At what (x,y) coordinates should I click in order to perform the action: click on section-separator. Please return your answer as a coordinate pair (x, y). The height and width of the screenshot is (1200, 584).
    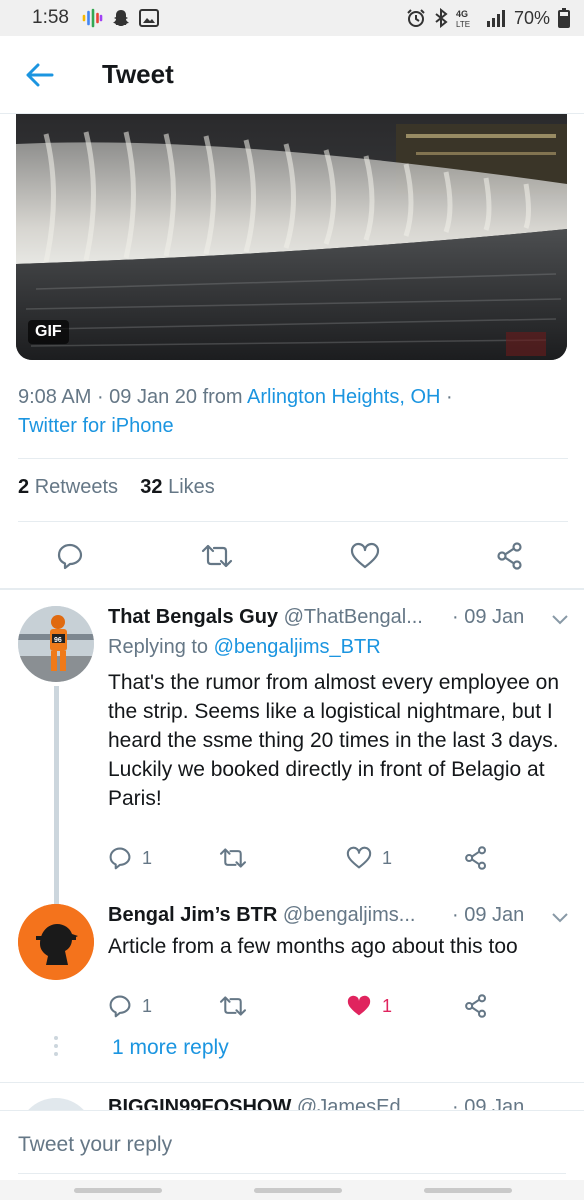
    Looking at the image, I should click on (292, 589).